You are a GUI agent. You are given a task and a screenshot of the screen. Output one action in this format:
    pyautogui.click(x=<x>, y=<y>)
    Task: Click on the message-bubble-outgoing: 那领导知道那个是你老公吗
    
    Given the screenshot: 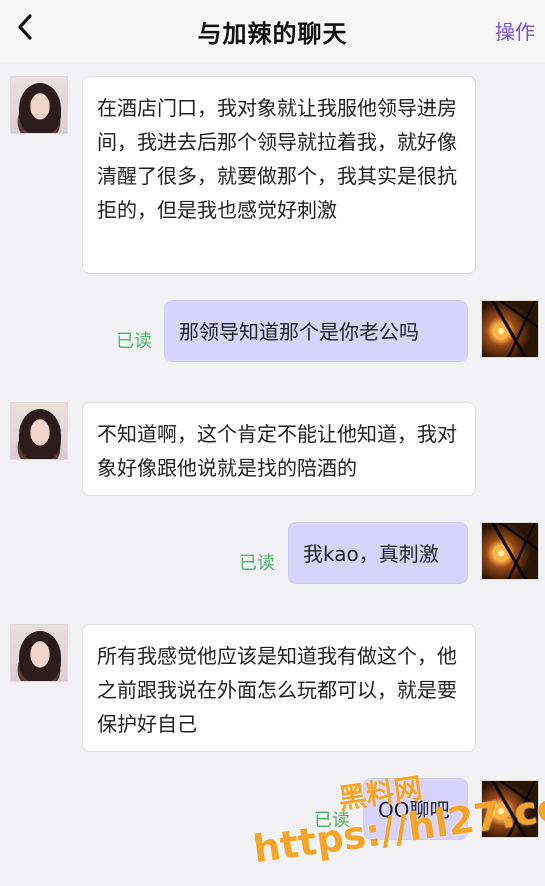 What is the action you would take?
    pyautogui.click(x=316, y=331)
    